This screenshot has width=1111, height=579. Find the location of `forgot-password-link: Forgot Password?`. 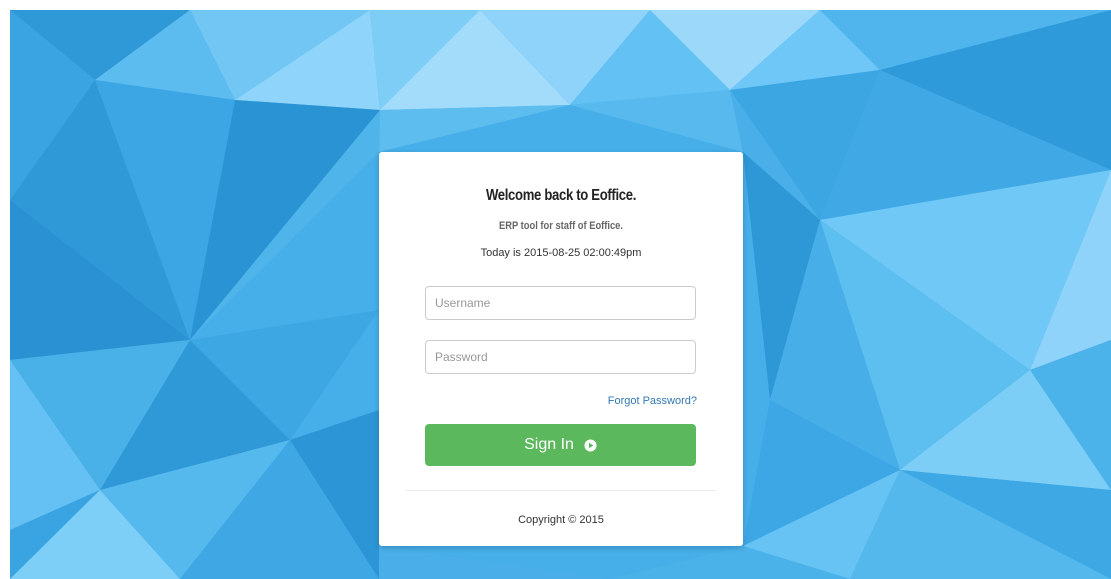

forgot-password-link: Forgot Password? is located at coordinates (652, 401).